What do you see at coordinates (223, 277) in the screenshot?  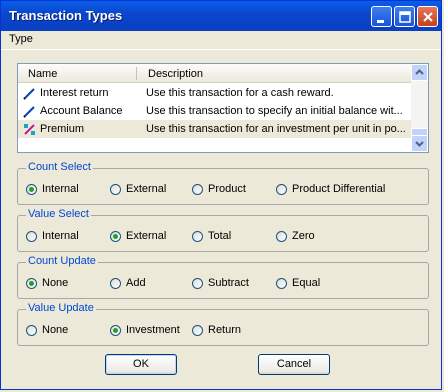 I see `count-update-group: Count Update None Add Subtract Equal` at bounding box center [223, 277].